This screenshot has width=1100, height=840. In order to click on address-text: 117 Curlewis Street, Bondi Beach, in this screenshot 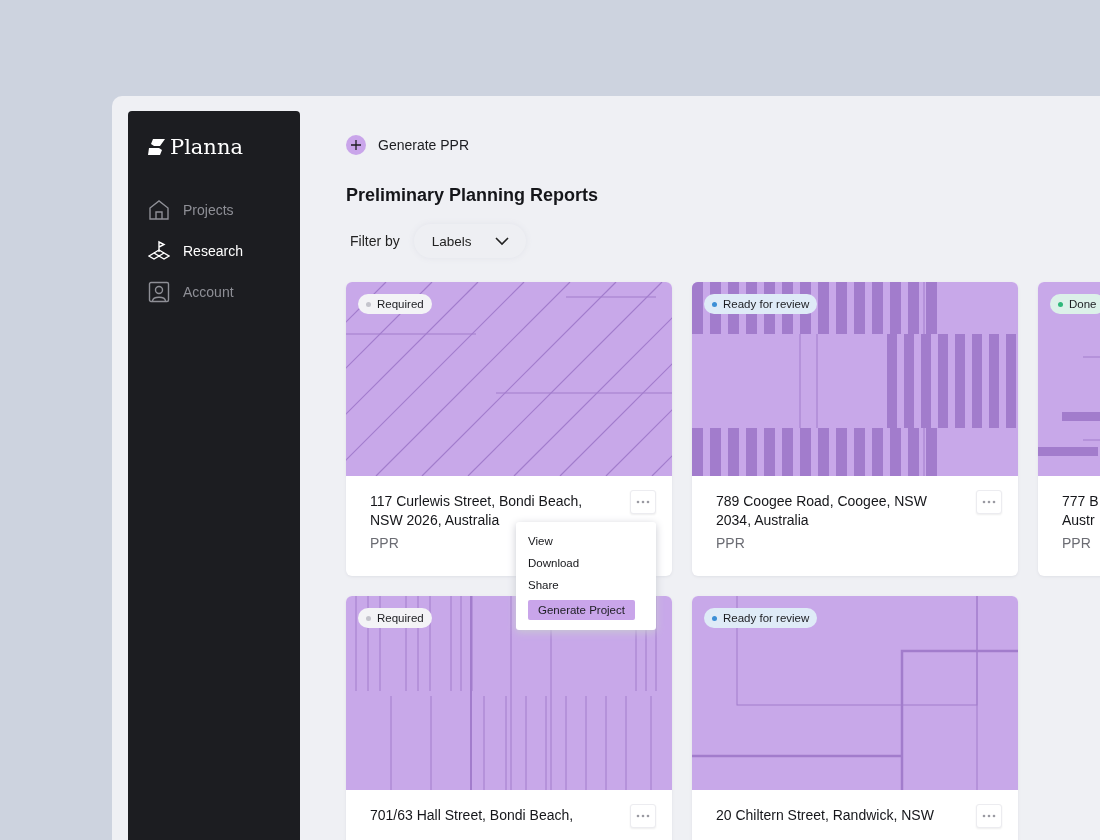, I will do `click(476, 501)`.